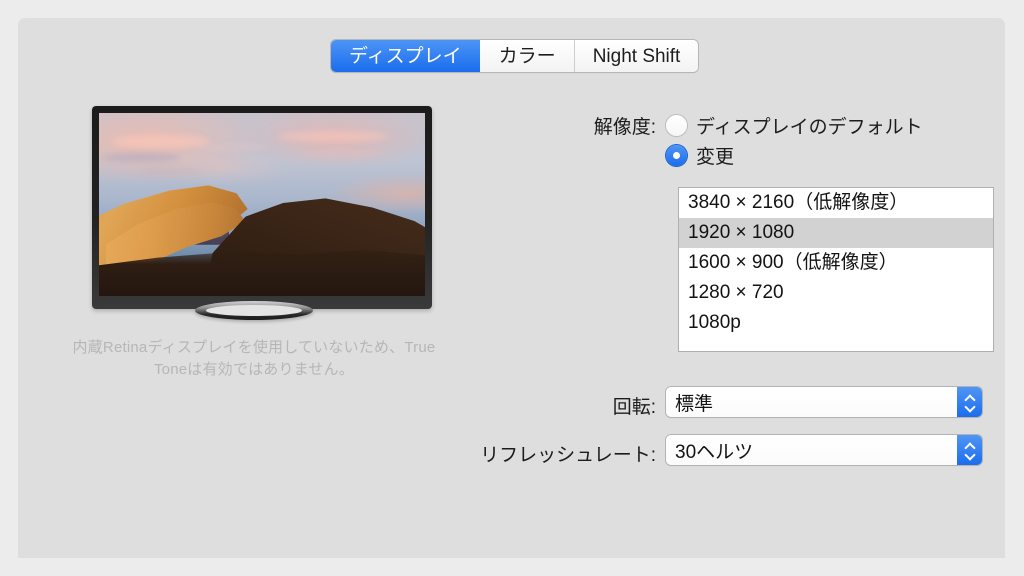 The image size is (1024, 576). What do you see at coordinates (526, 56) in the screenshot?
I see `tab-color: カラー` at bounding box center [526, 56].